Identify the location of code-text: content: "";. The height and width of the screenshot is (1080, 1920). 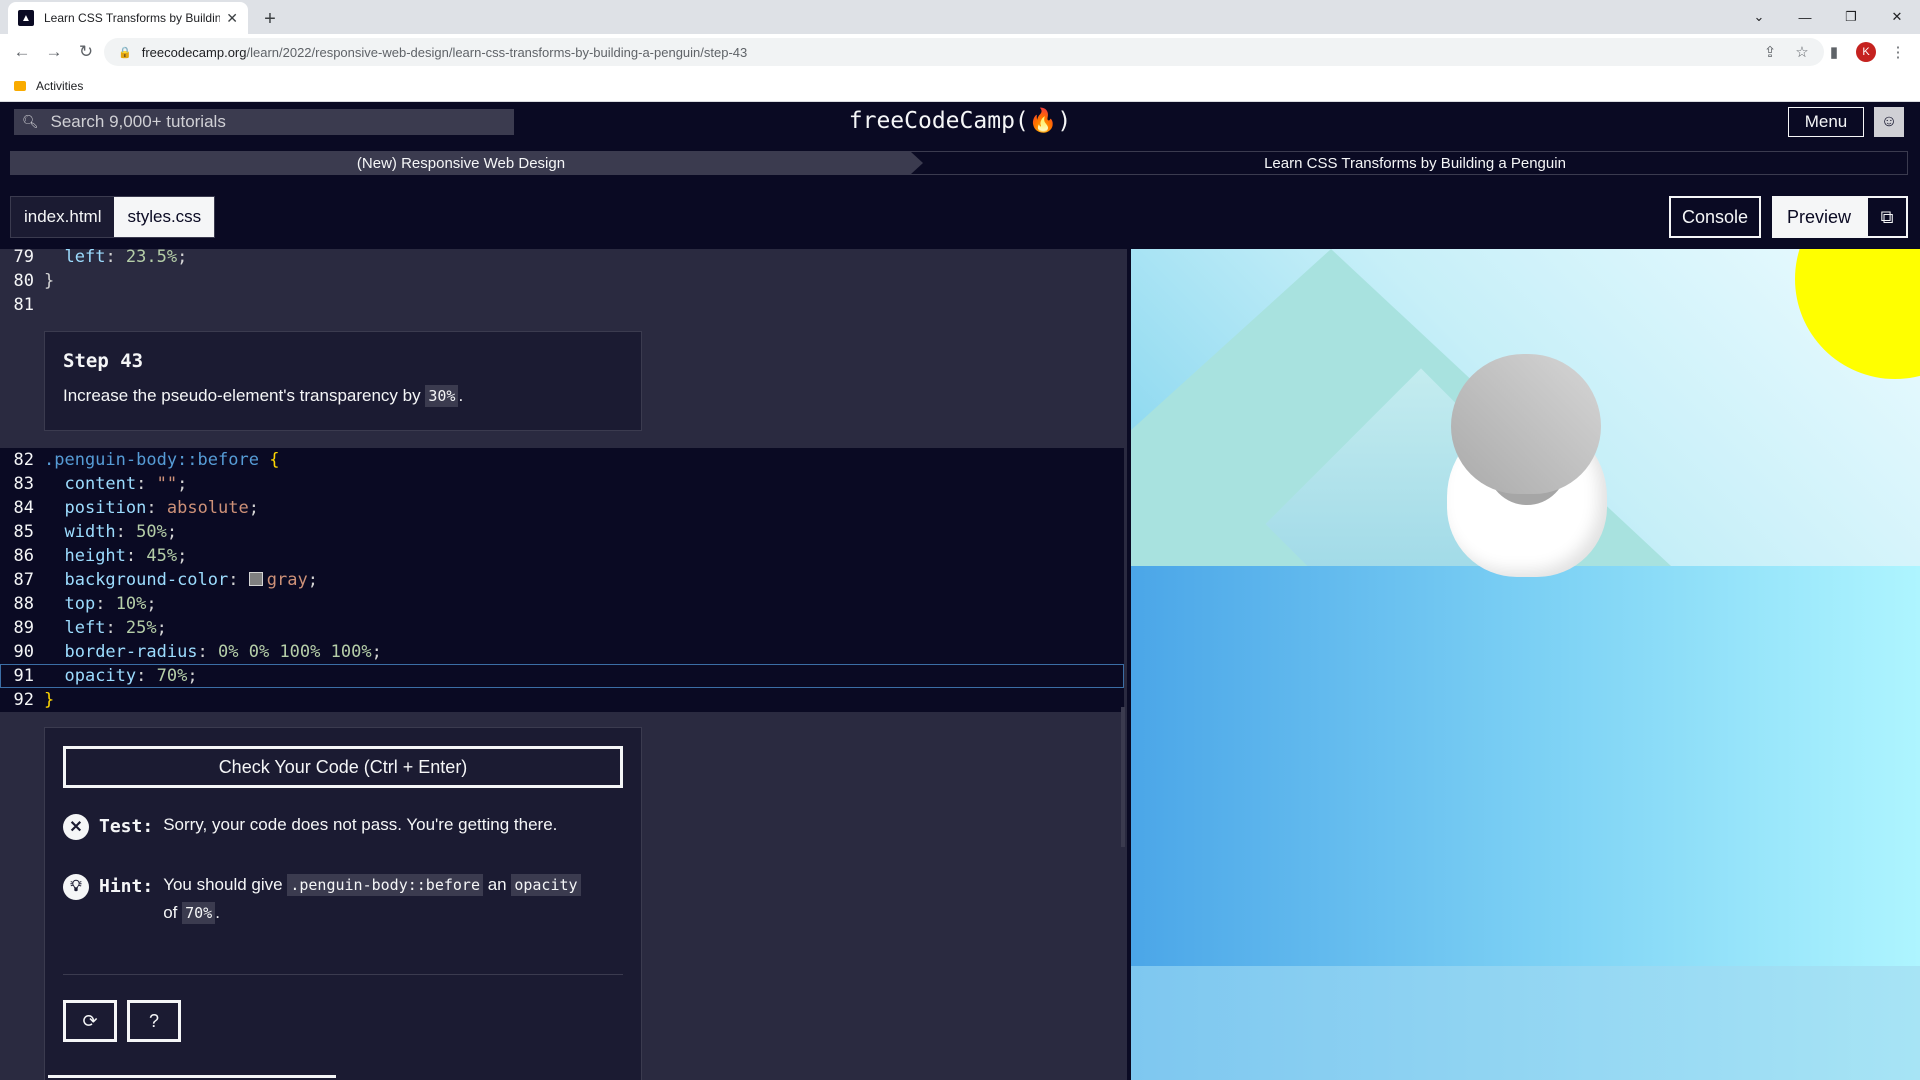
(126, 484).